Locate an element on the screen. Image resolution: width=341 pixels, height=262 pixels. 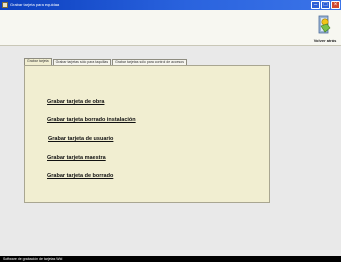
grabar-tarjeta-maestra-link: Grabar tarjeta maestra is located at coordinates (76, 158).